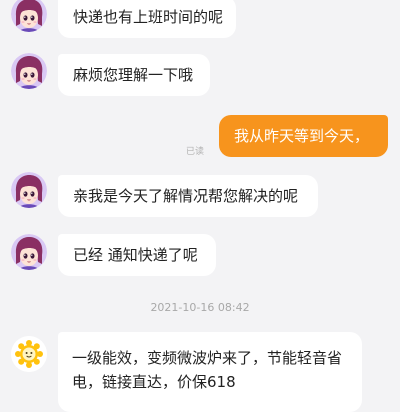  I want to click on shop-avatar, so click(29, 354).